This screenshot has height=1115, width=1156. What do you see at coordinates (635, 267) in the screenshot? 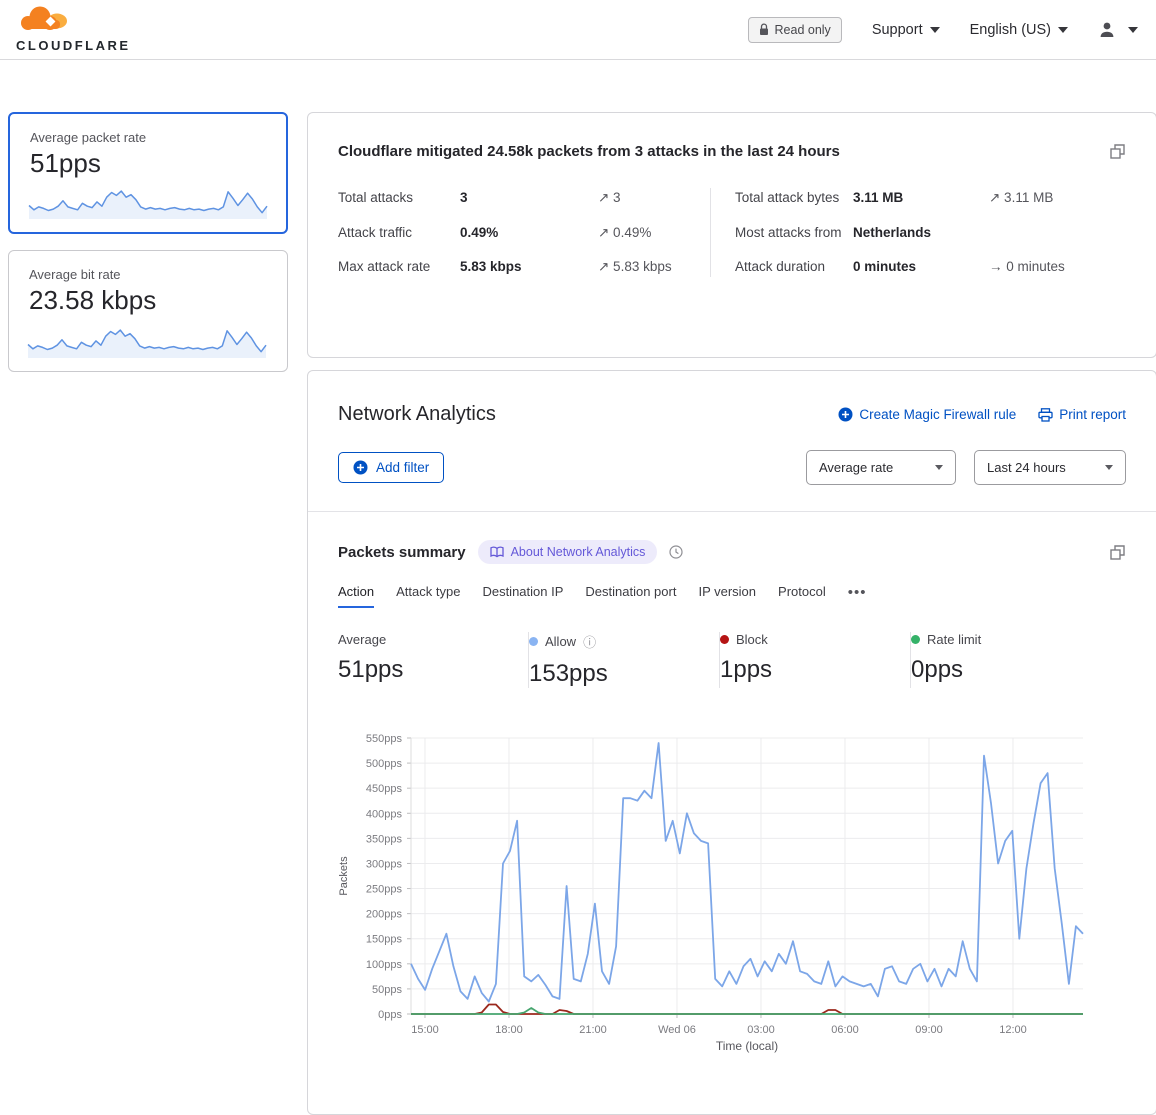
I see `stat-trend: ↗ 5.83 kbps` at bounding box center [635, 267].